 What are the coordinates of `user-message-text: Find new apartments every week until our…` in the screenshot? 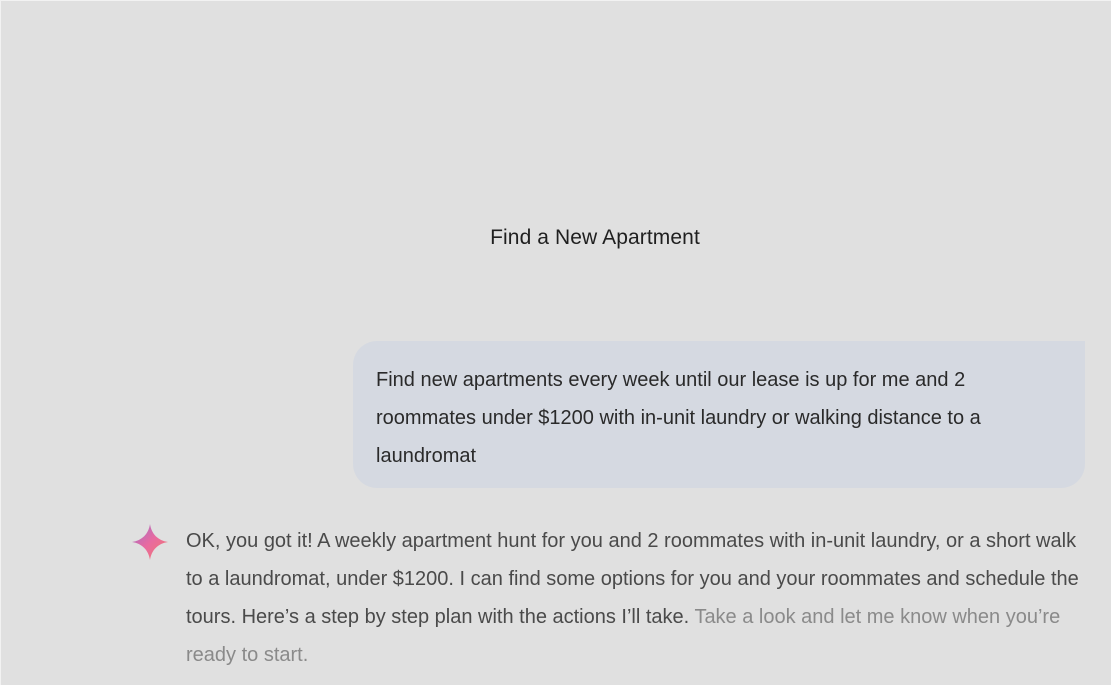 It's located at (678, 418).